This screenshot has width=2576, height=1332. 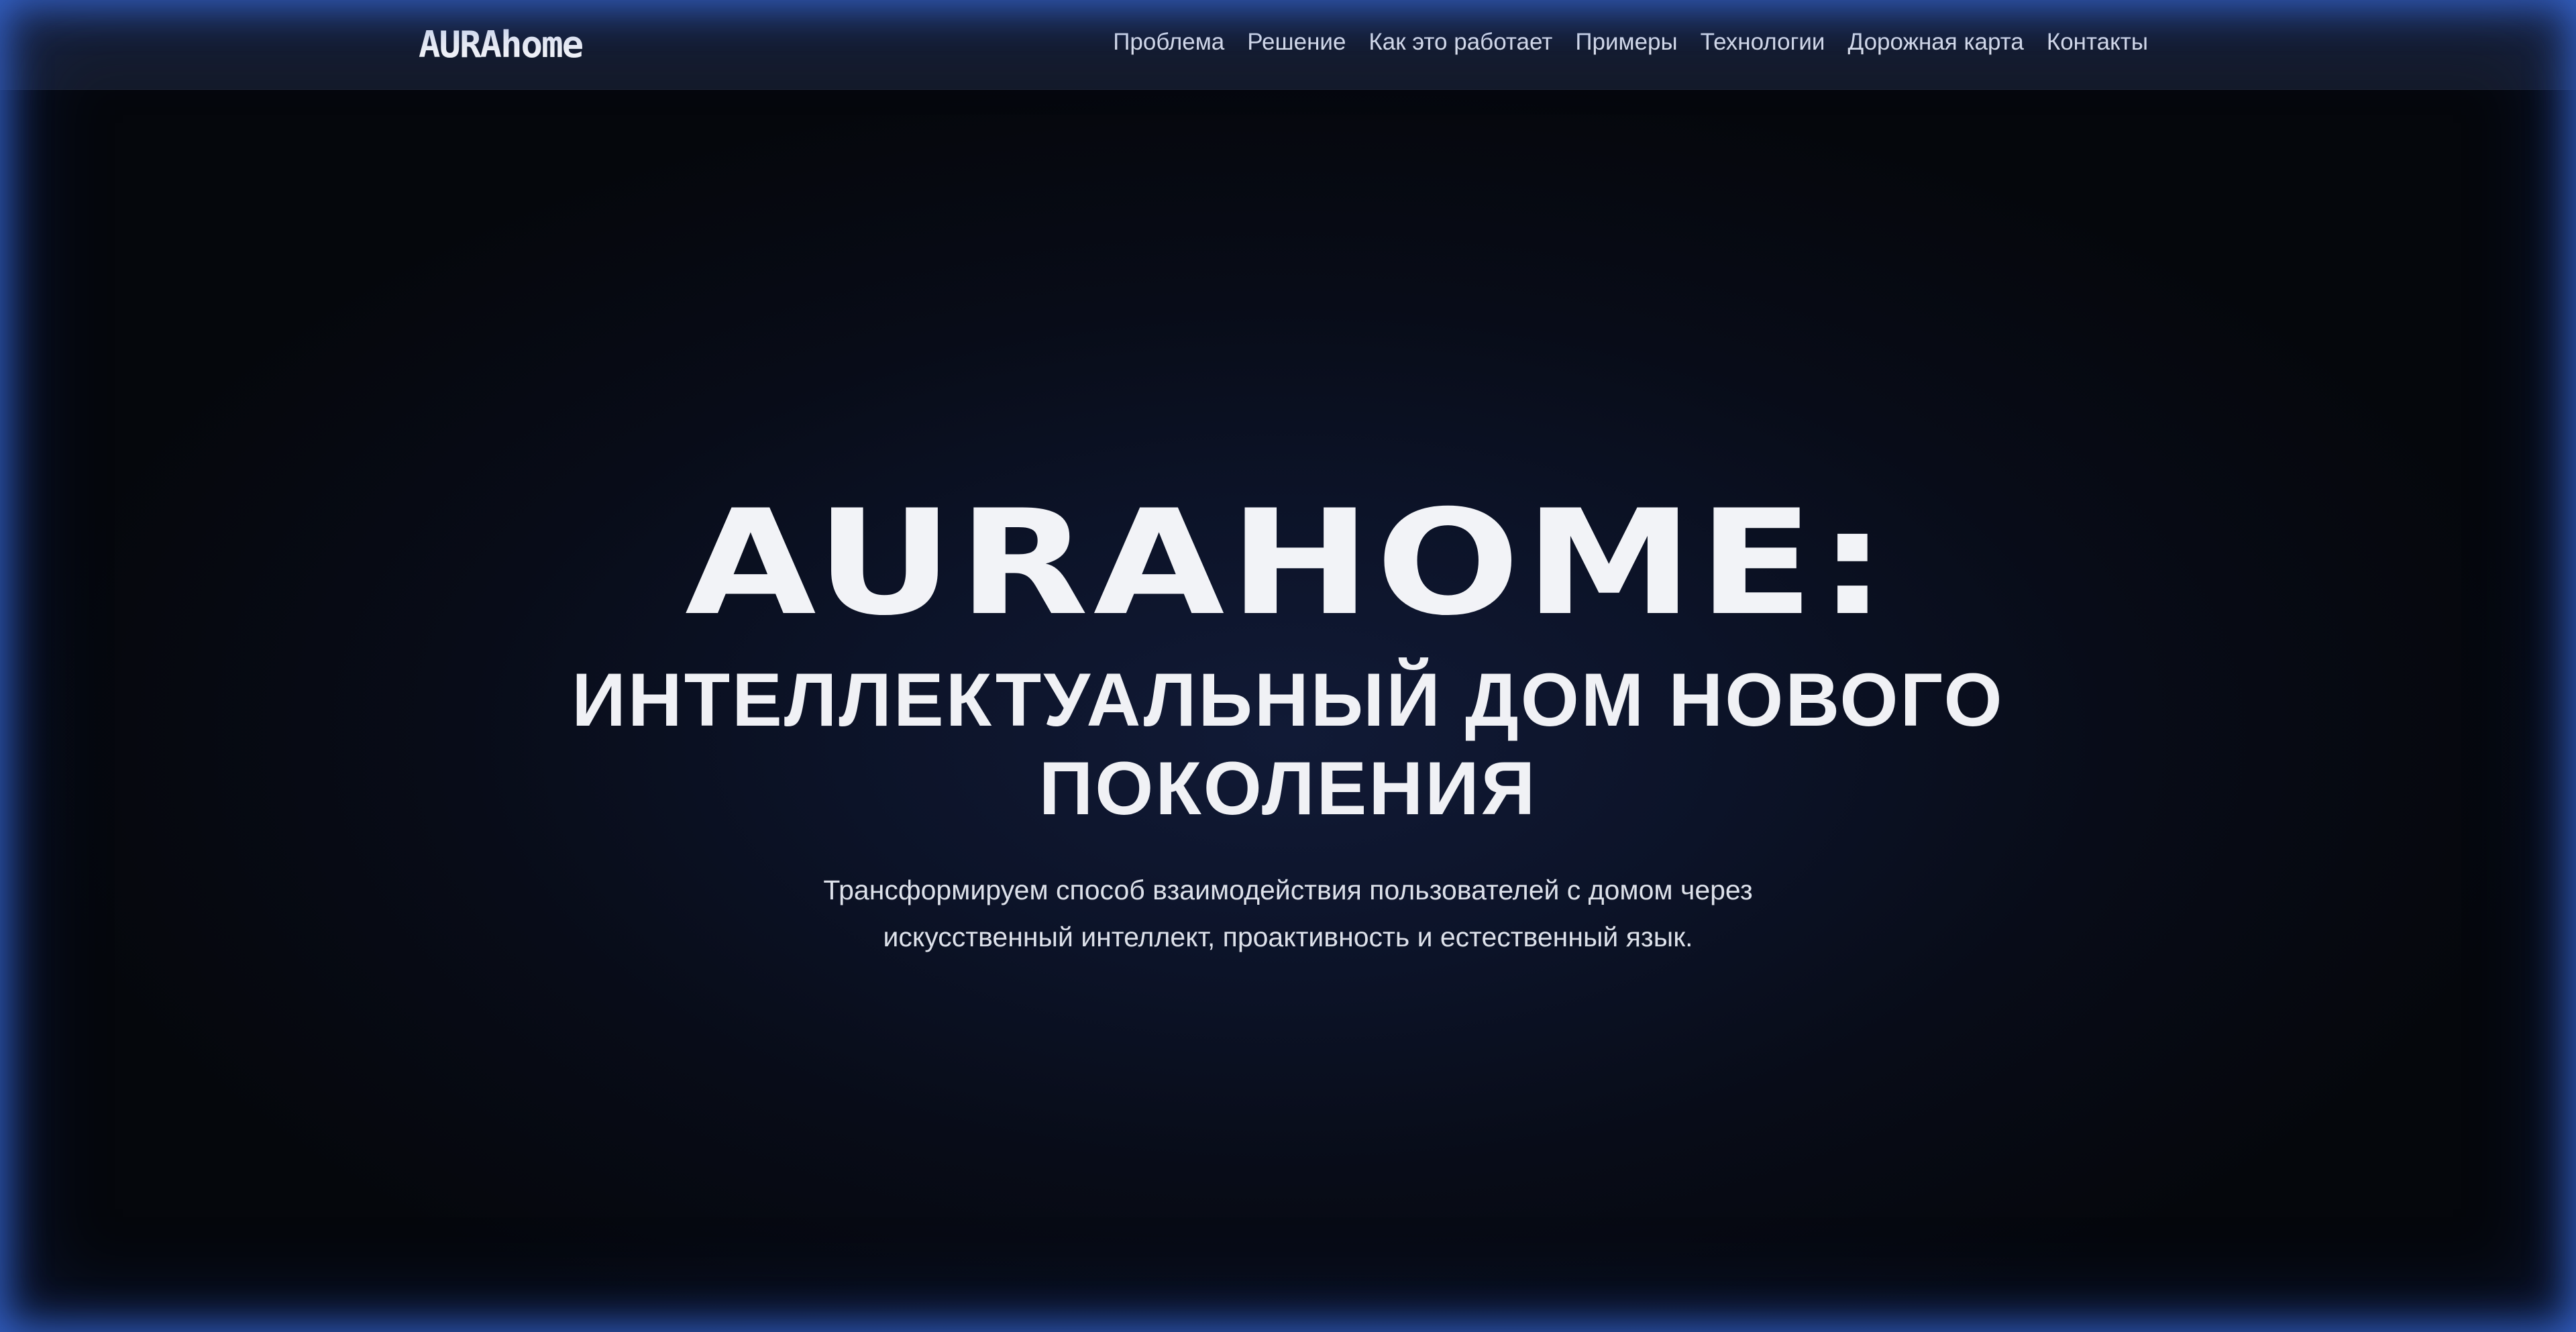 What do you see at coordinates (2097, 42) in the screenshot?
I see `nav-link-contacts: Контакты` at bounding box center [2097, 42].